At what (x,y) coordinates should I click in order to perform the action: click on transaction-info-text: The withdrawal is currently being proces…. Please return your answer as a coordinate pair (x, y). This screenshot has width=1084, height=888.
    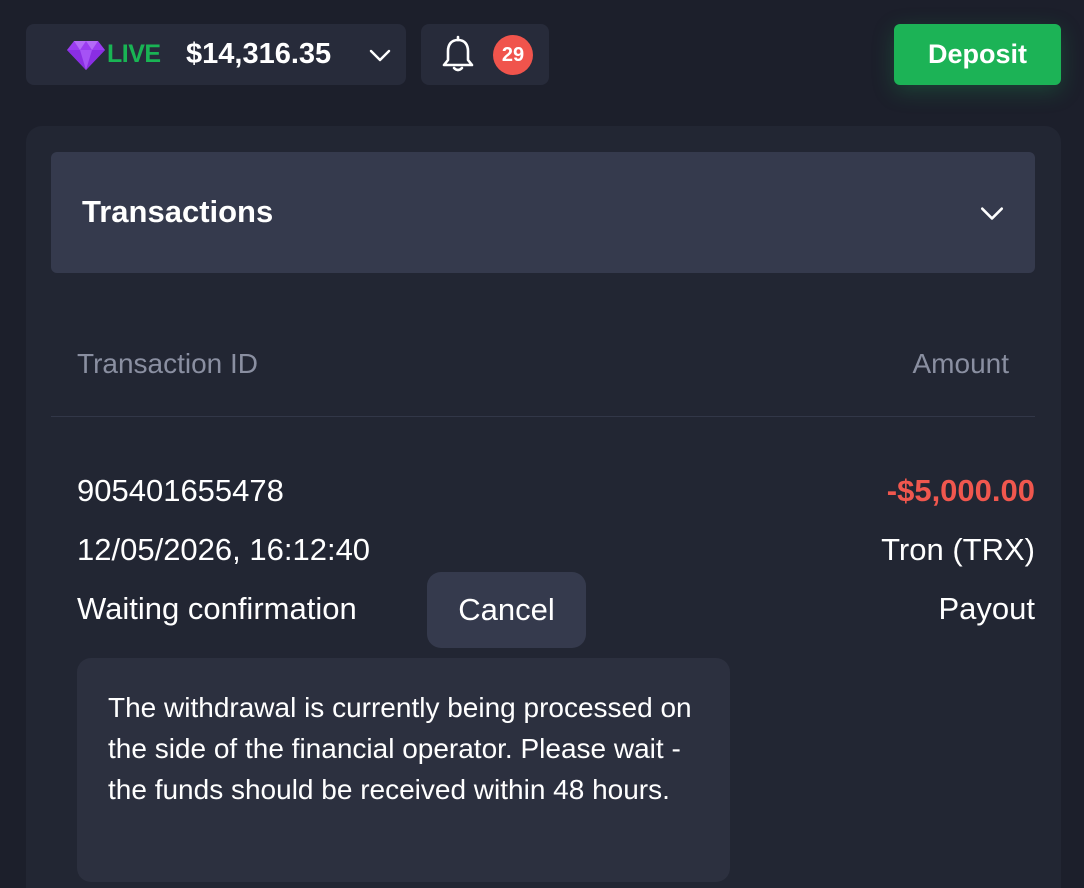
    Looking at the image, I should click on (400, 748).